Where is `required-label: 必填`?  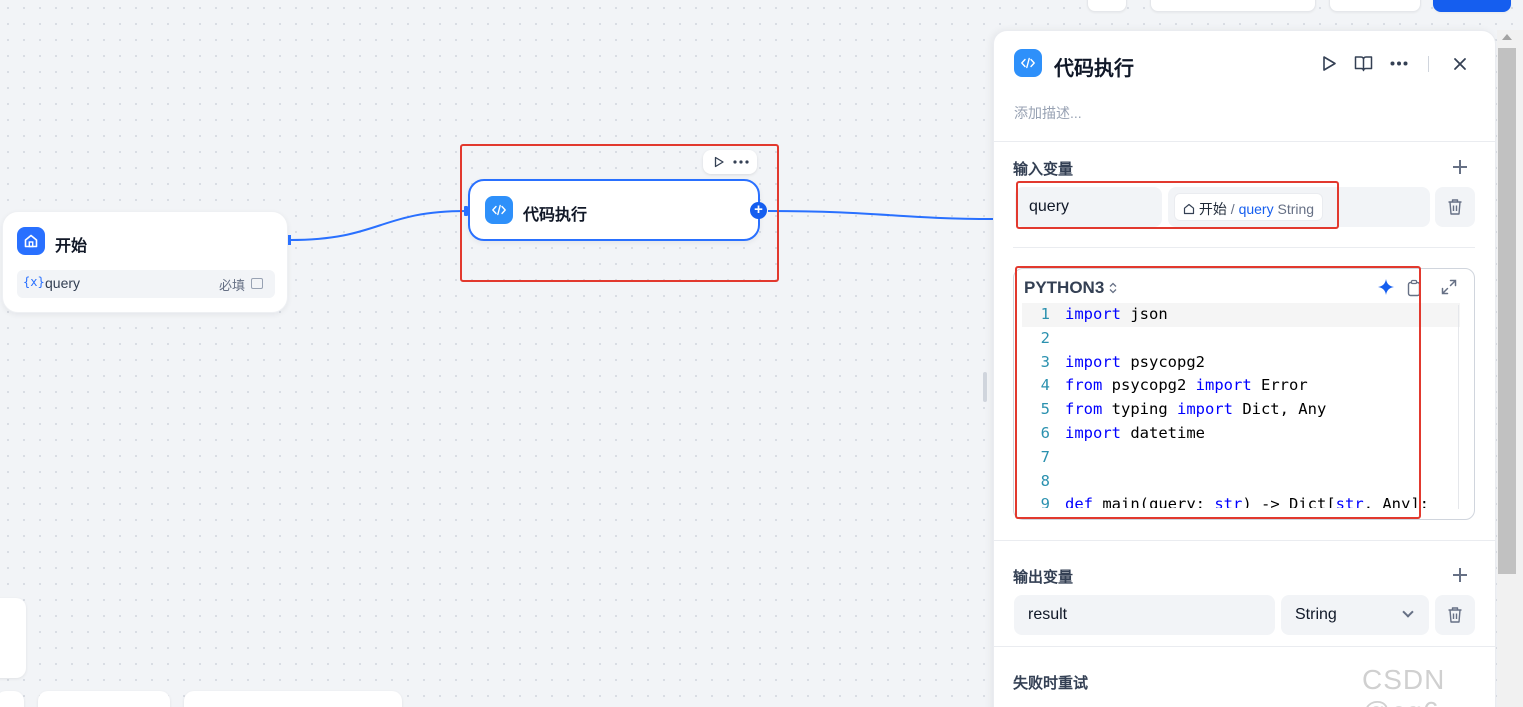
required-label: 必填 is located at coordinates (231, 285).